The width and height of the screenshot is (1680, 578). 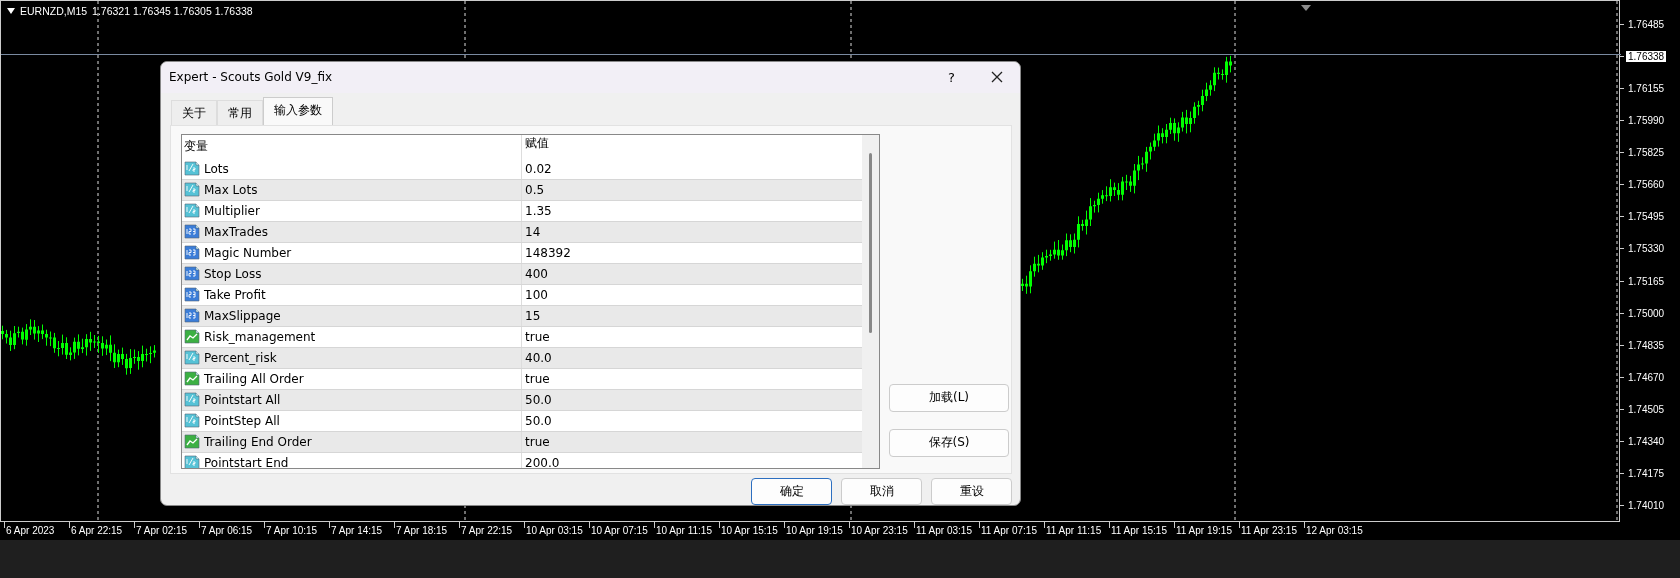 I want to click on tab: 输入参数, so click(x=298, y=110).